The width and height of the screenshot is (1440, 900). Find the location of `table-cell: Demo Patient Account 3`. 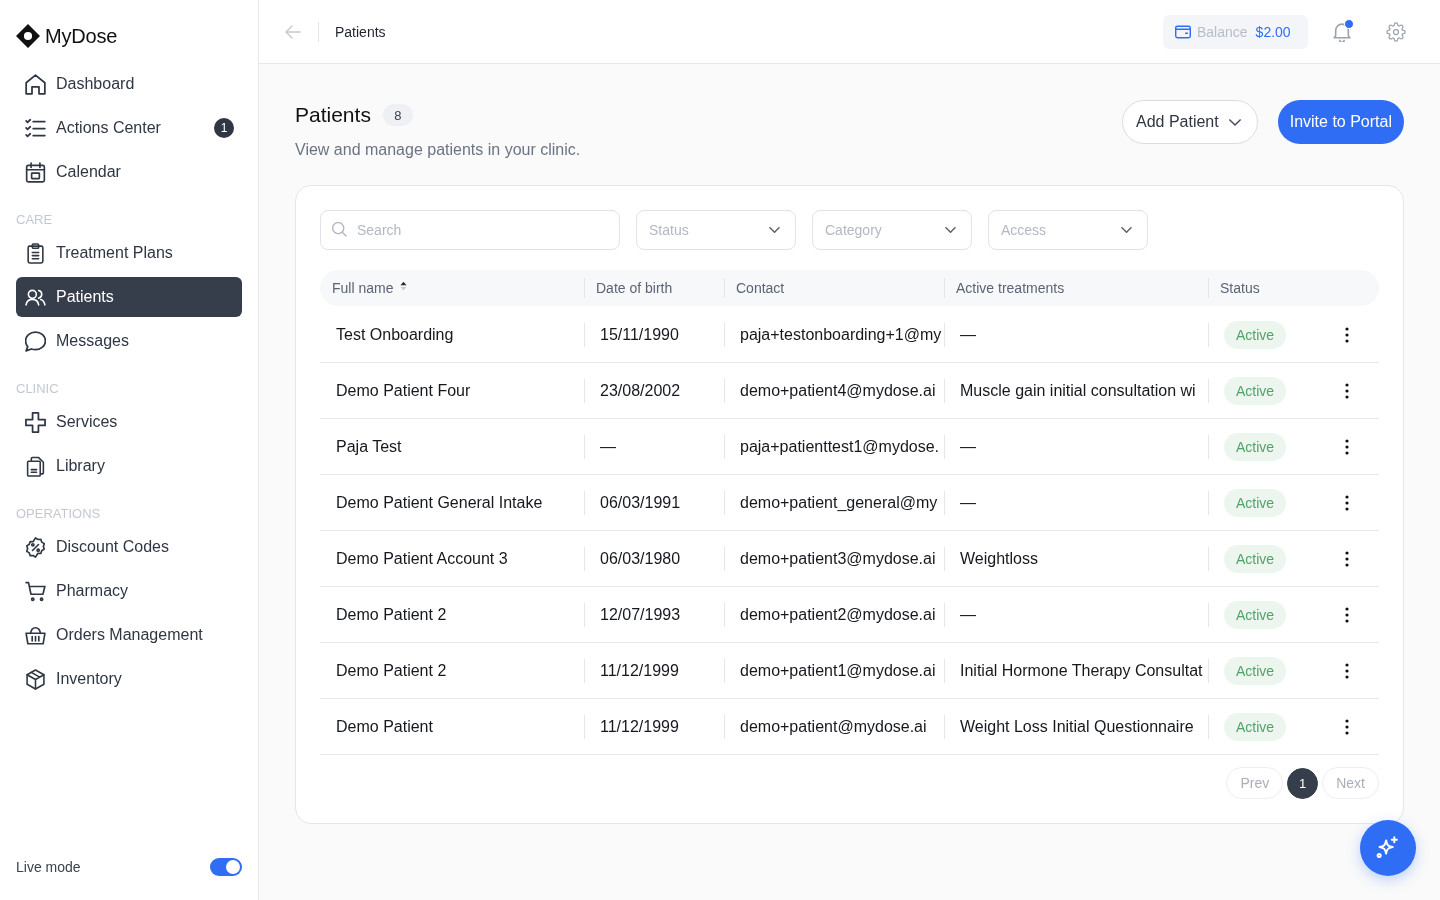

table-cell: Demo Patient Account 3 is located at coordinates (422, 558).